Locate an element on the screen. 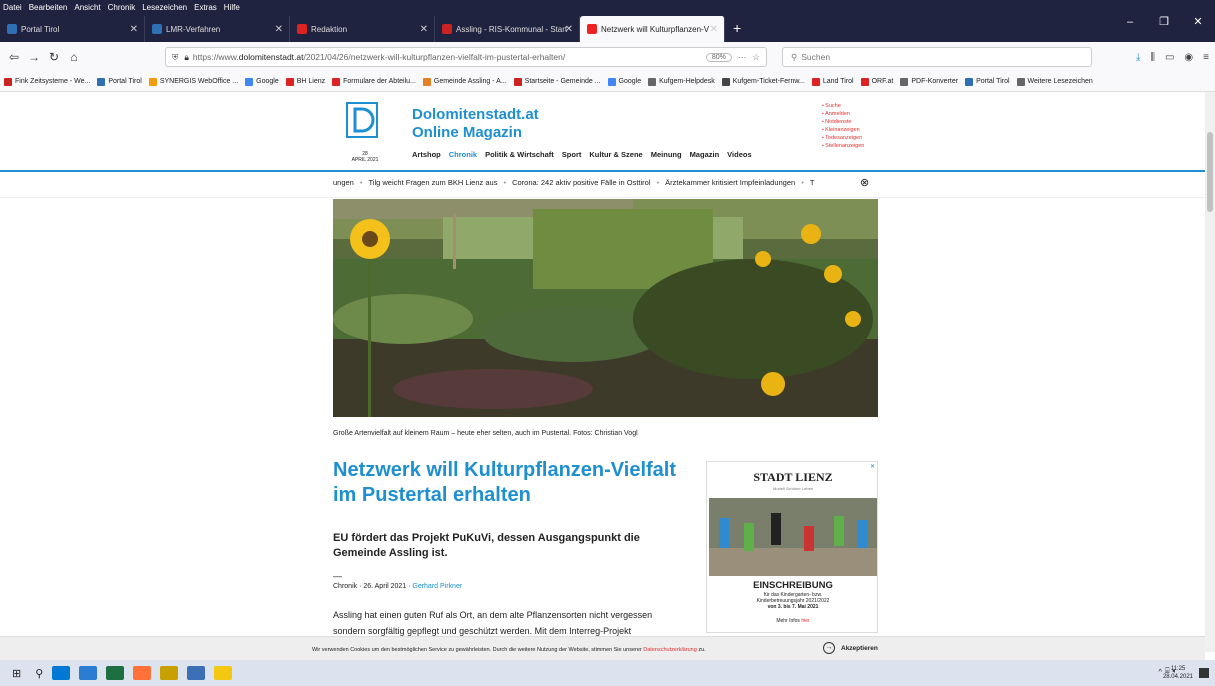  bookmark-item: Kufgem-Helpdesk is located at coordinates (681, 81).